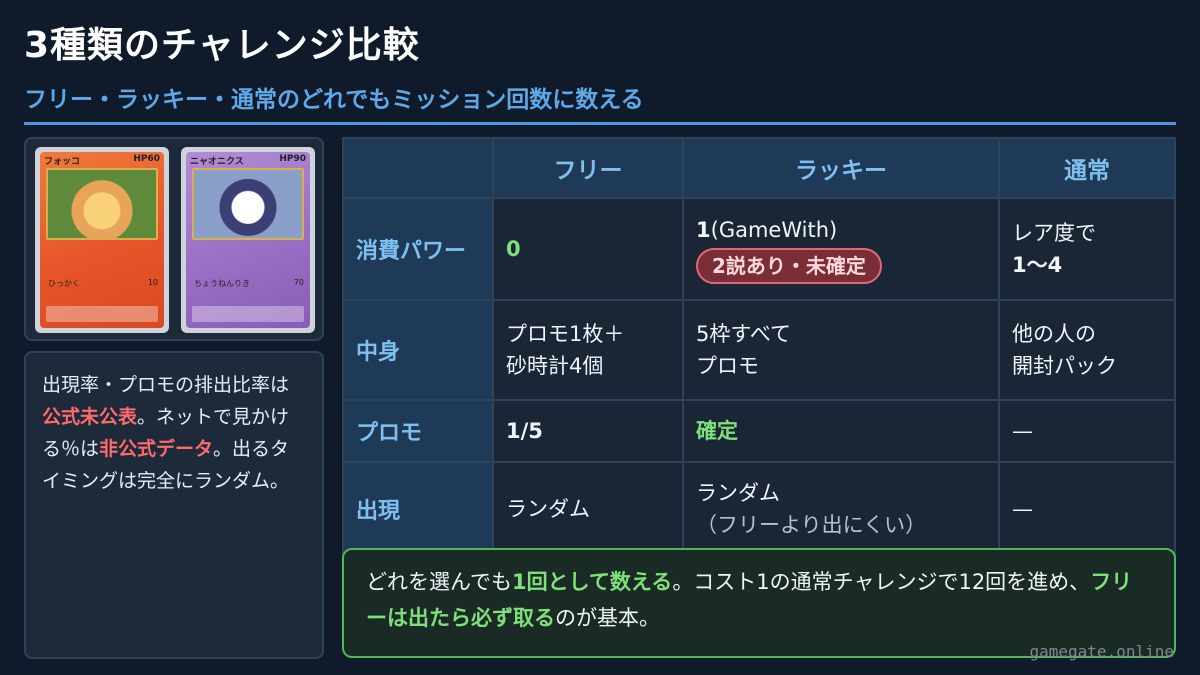 This screenshot has width=1200, height=675. What do you see at coordinates (841, 168) in the screenshot?
I see `col-header-lucky: ラッキー` at bounding box center [841, 168].